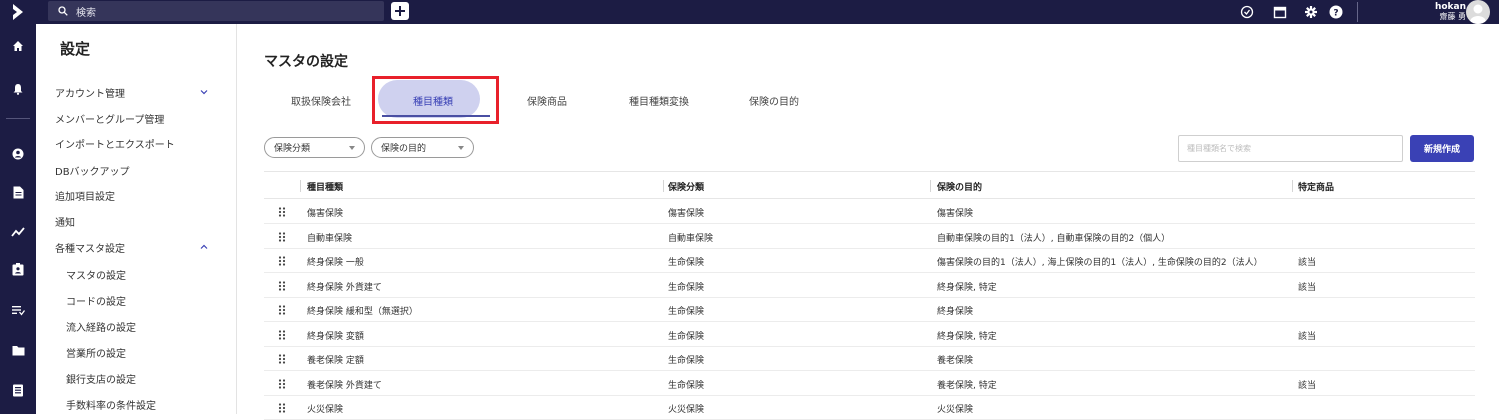 The height and width of the screenshot is (420, 1499). Describe the element at coordinates (1290, 148) in the screenshot. I see `item-type-search-input` at that location.